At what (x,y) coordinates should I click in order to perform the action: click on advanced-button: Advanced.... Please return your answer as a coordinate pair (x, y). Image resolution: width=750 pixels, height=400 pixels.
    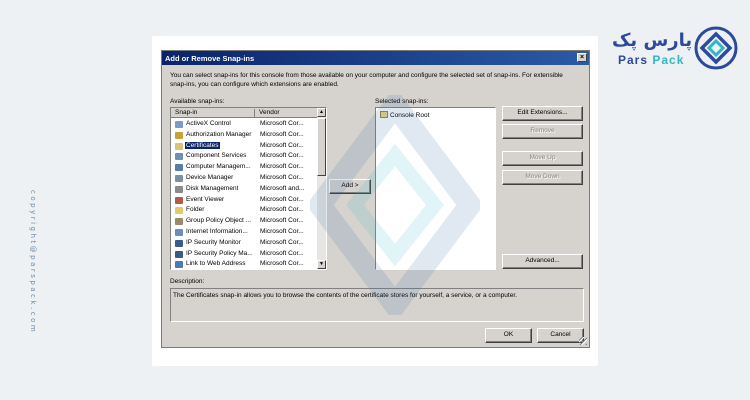
    Looking at the image, I should click on (542, 261).